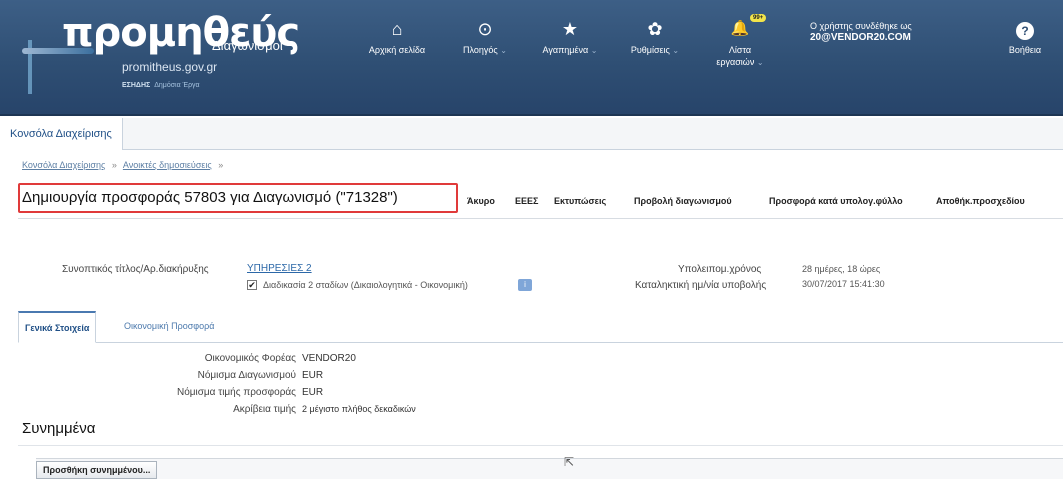  I want to click on price-precision-value: 2 μέγιστο πλήθος δεκαδικών, so click(359, 409).